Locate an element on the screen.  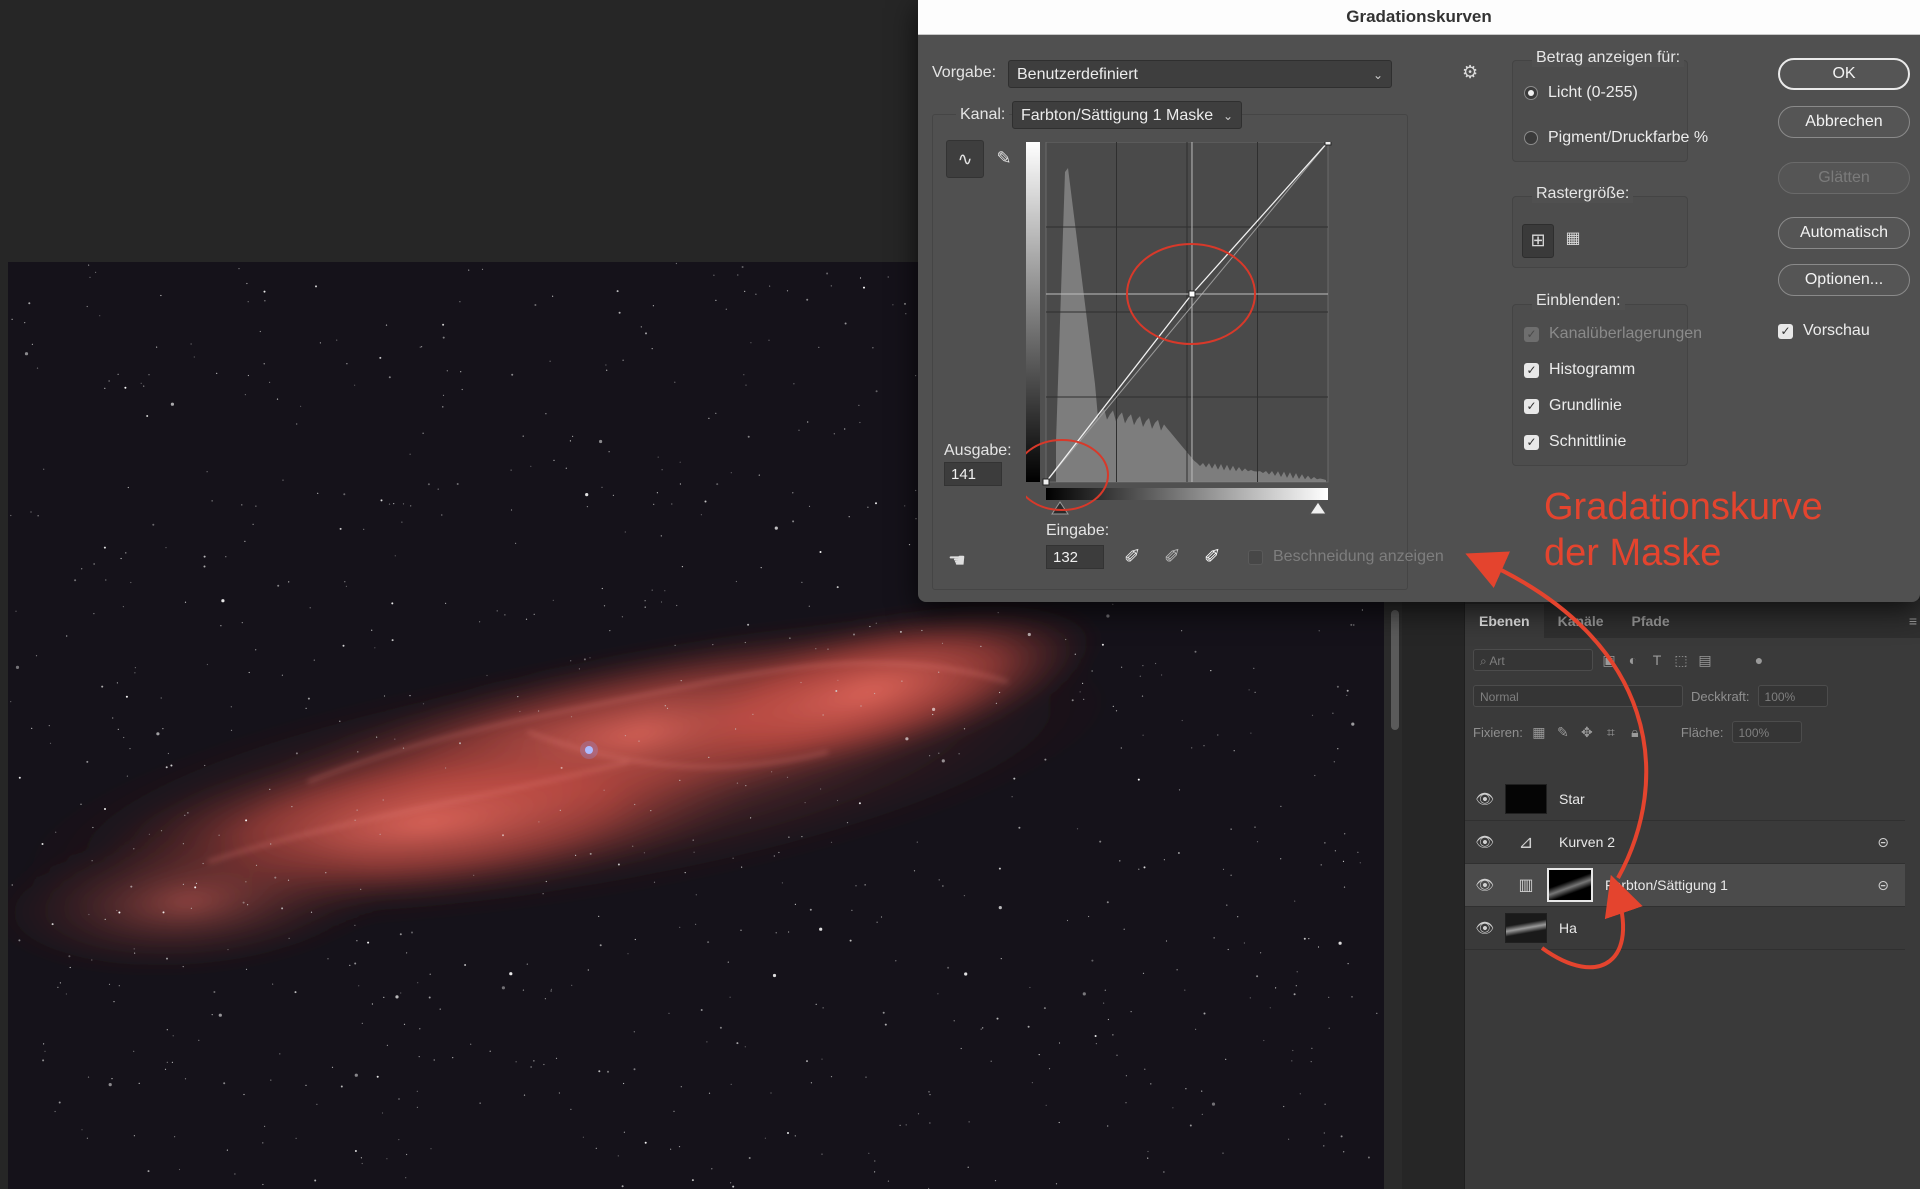
hand-adjust-icon: ☚ is located at coordinates (957, 560).